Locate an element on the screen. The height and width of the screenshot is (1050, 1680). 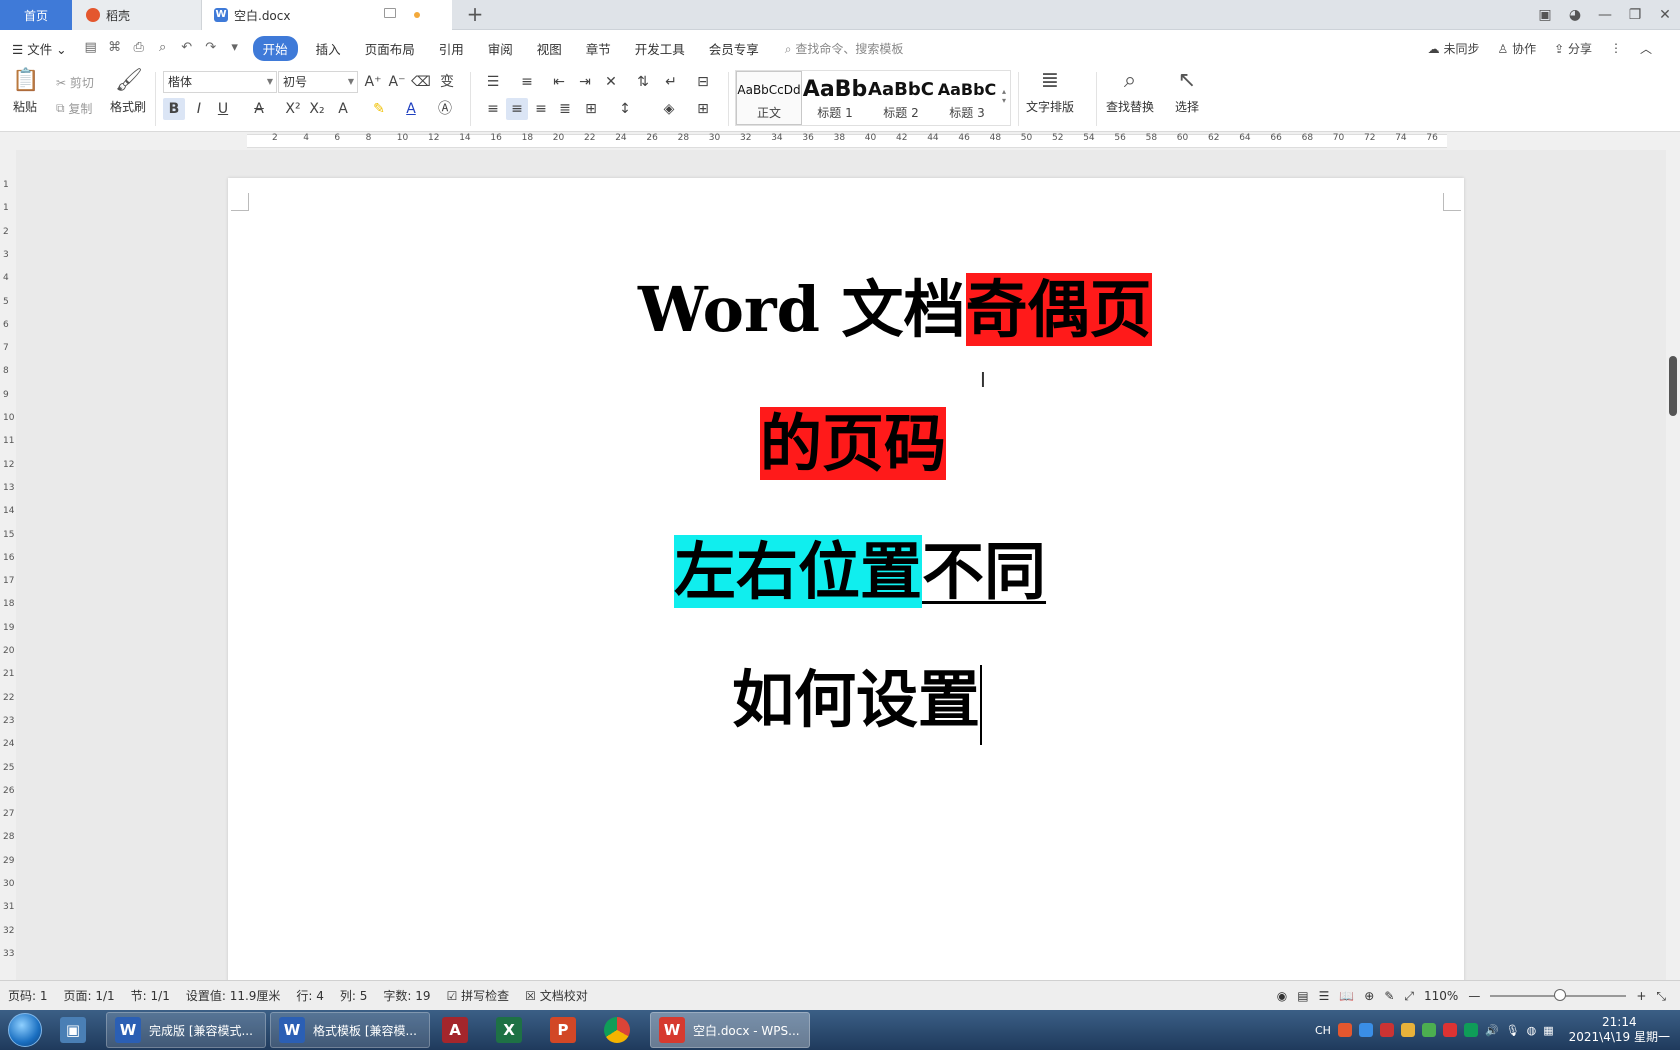
doc-line-3: 左右位置不同 is located at coordinates (860, 572).